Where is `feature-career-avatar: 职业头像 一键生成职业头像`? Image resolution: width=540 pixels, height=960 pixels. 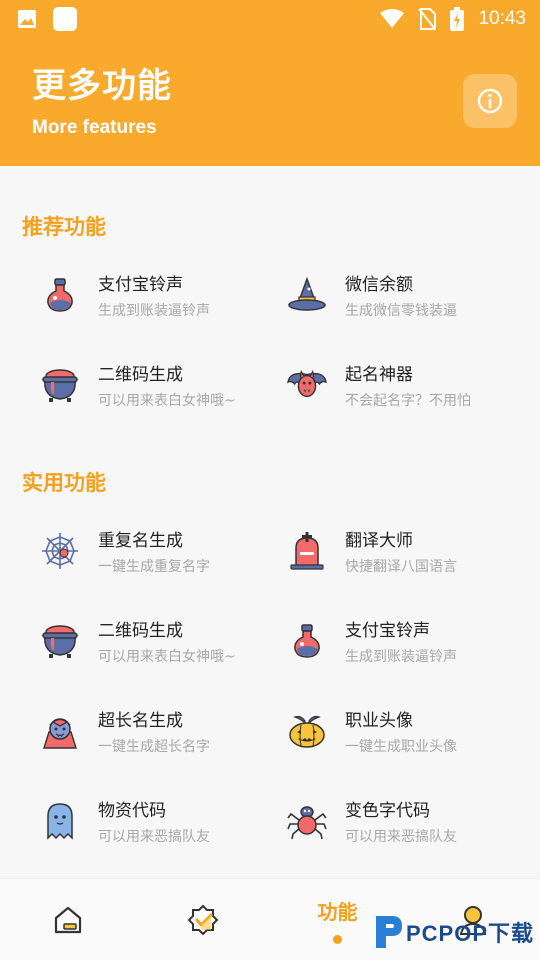 feature-career-avatar: 职业头像 一键生成职业头像 is located at coordinates (407, 731).